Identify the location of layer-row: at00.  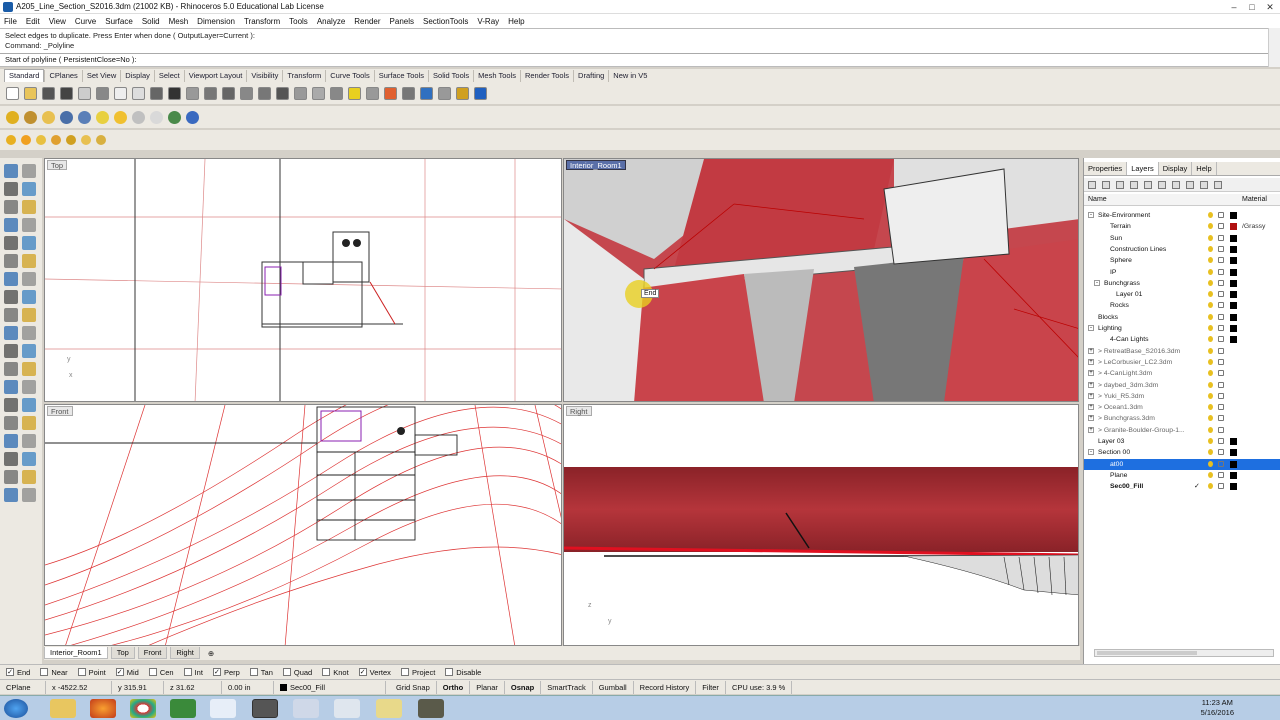
(1182, 464).